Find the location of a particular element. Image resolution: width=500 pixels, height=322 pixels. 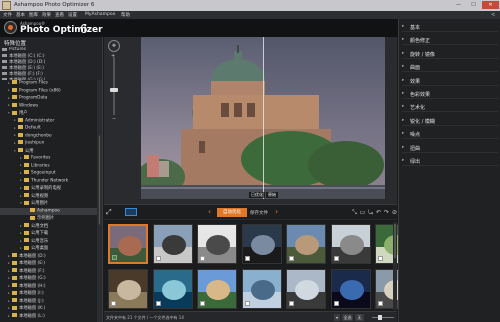

tree-item: ▸ 本地磁盘 (I:) is located at coordinates (48, 293).